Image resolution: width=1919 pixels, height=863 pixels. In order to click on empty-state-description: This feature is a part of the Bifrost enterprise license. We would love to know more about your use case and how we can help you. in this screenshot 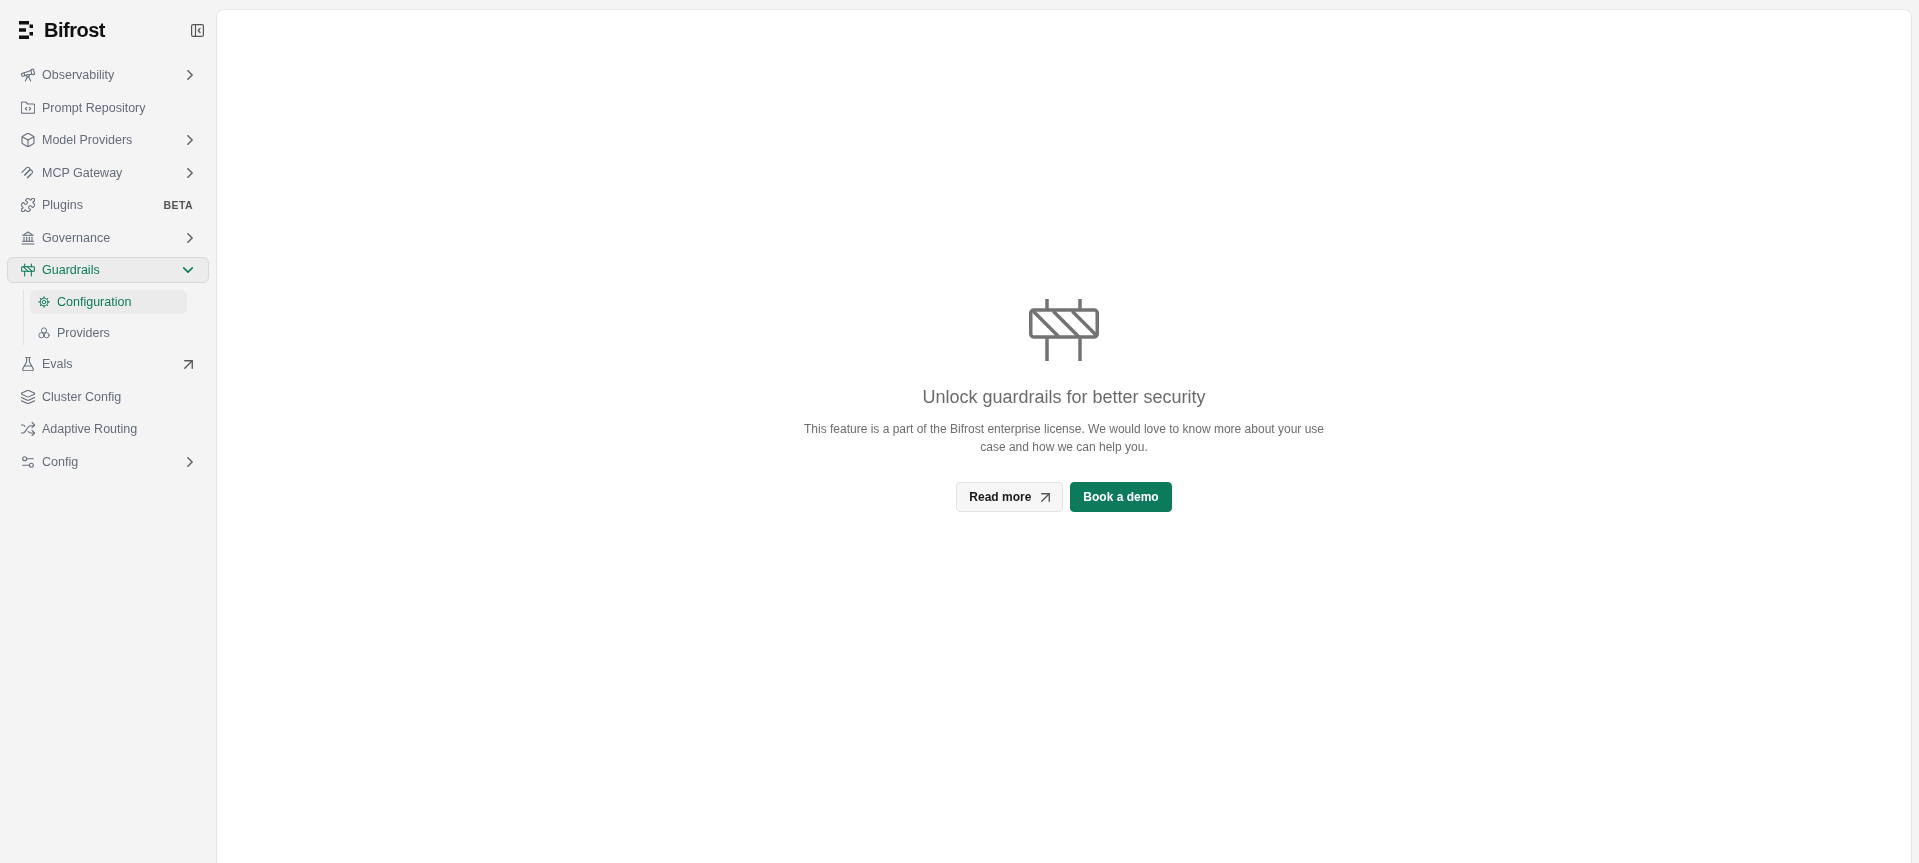, I will do `click(1063, 438)`.